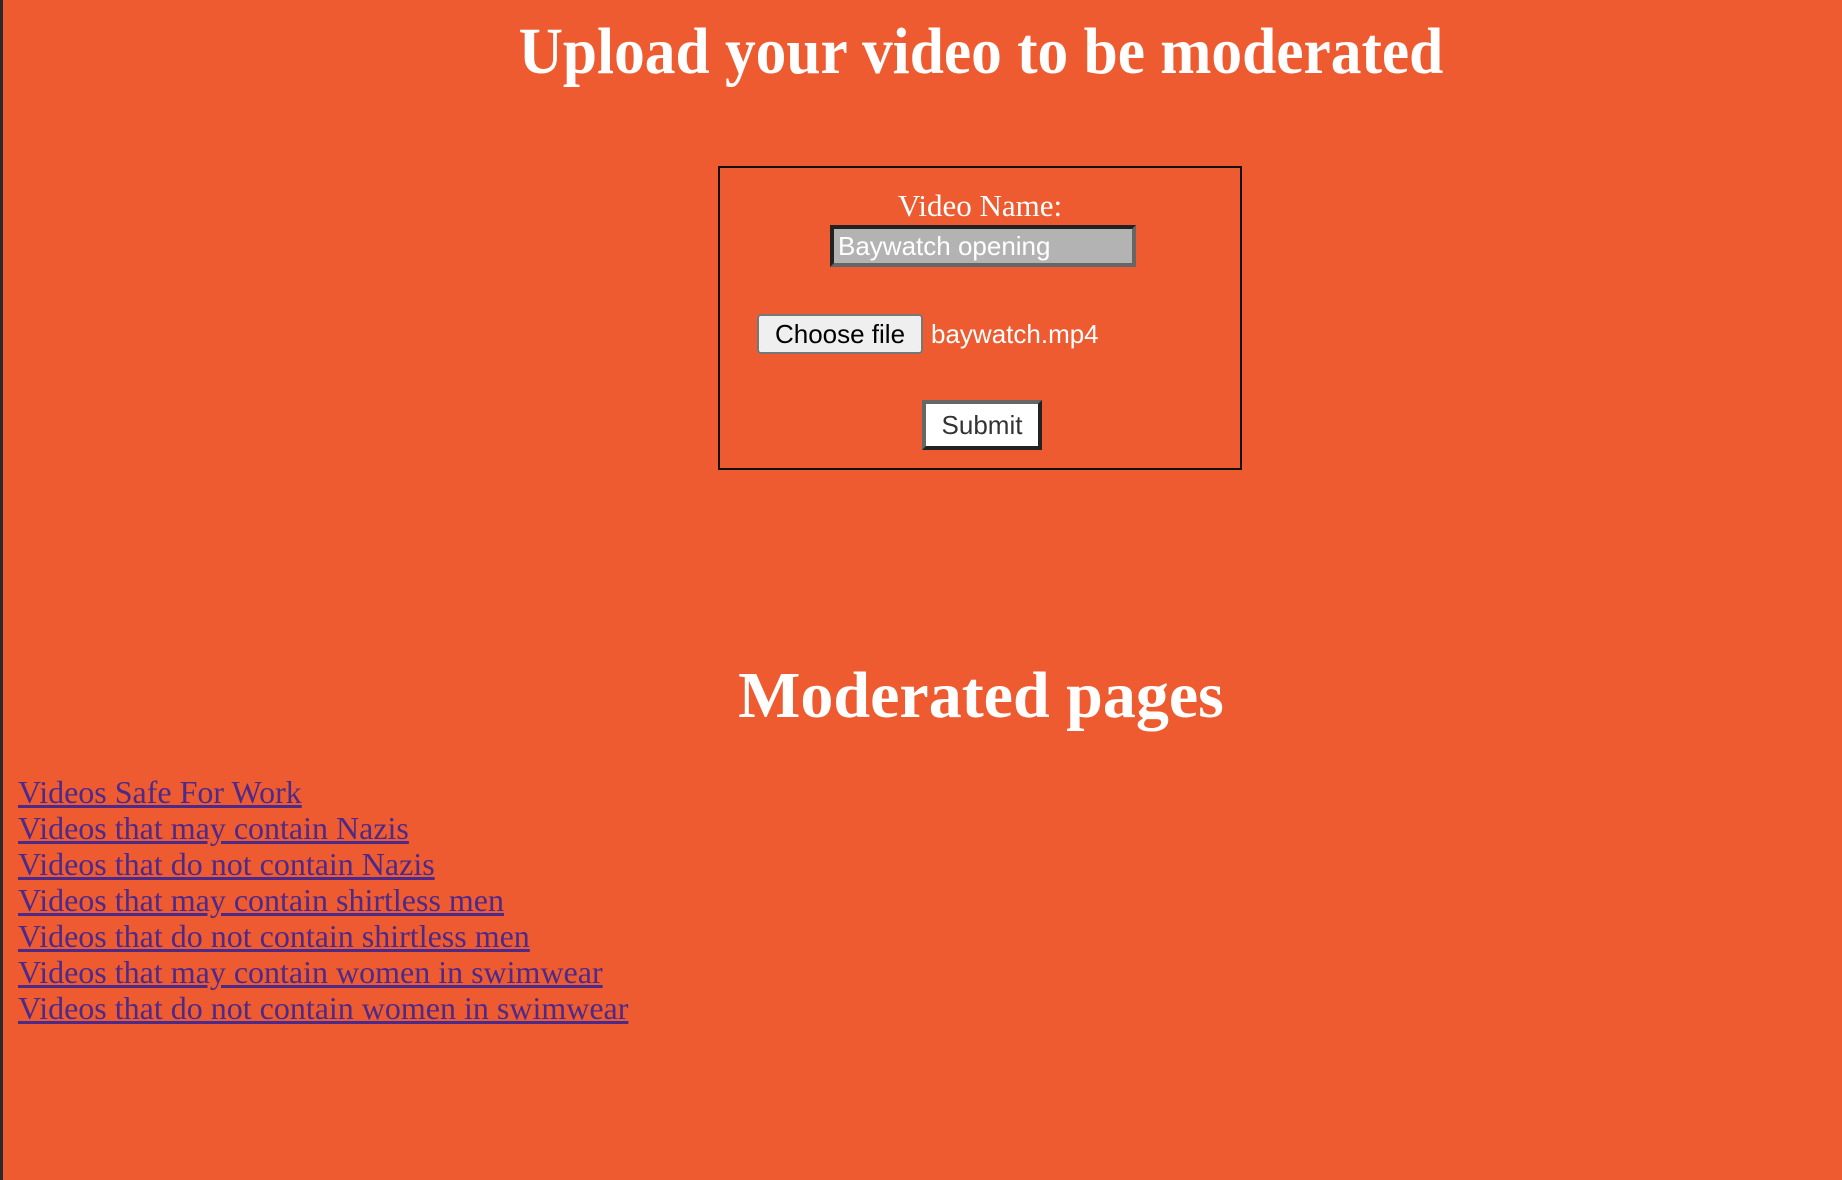 This screenshot has height=1180, width=1842. Describe the element at coordinates (1, 590) in the screenshot. I see `window-left-edge` at that location.